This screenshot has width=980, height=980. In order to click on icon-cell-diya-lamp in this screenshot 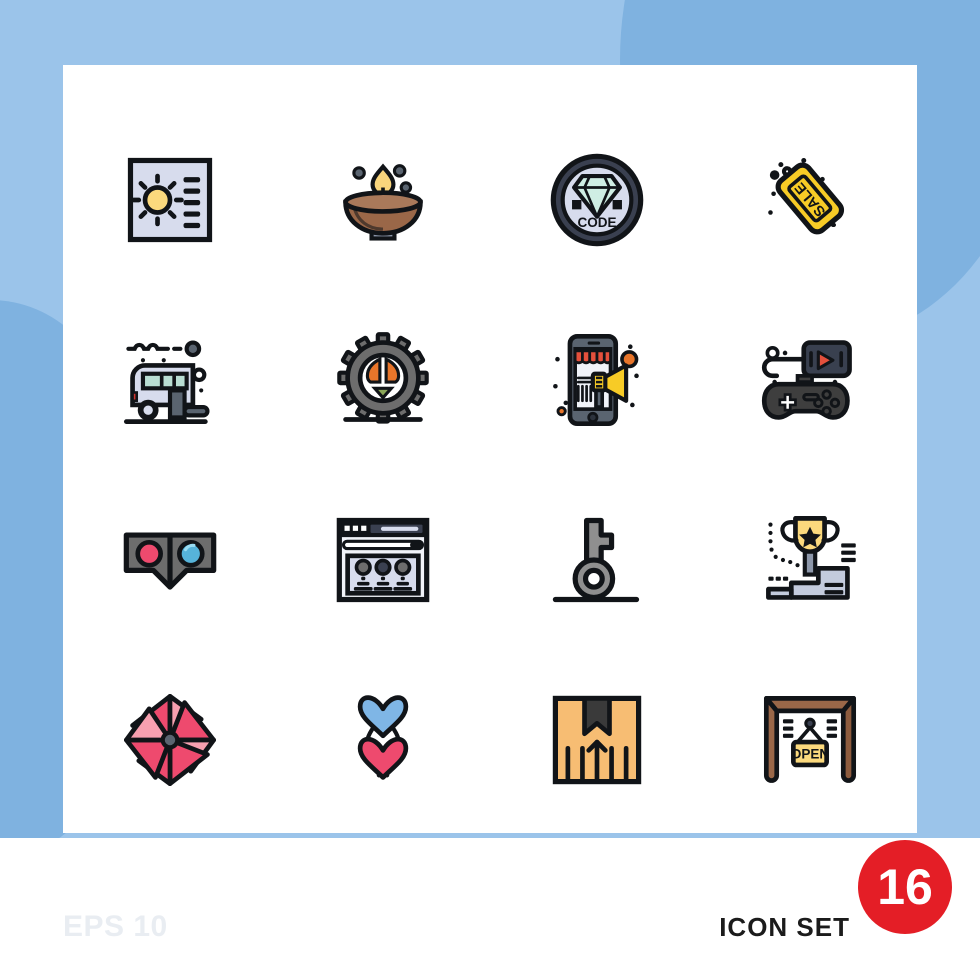, I will do `click(384, 200)`.